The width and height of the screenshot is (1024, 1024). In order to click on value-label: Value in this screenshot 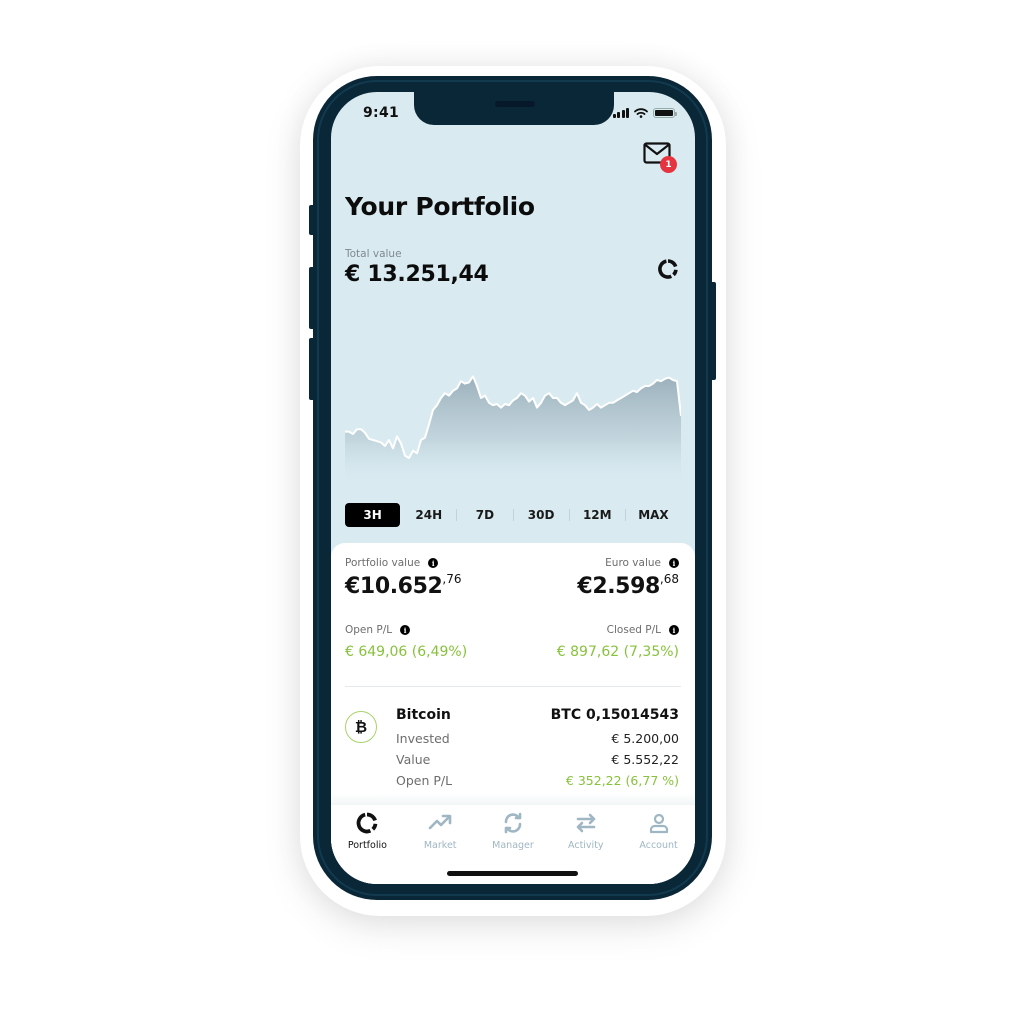, I will do `click(413, 759)`.